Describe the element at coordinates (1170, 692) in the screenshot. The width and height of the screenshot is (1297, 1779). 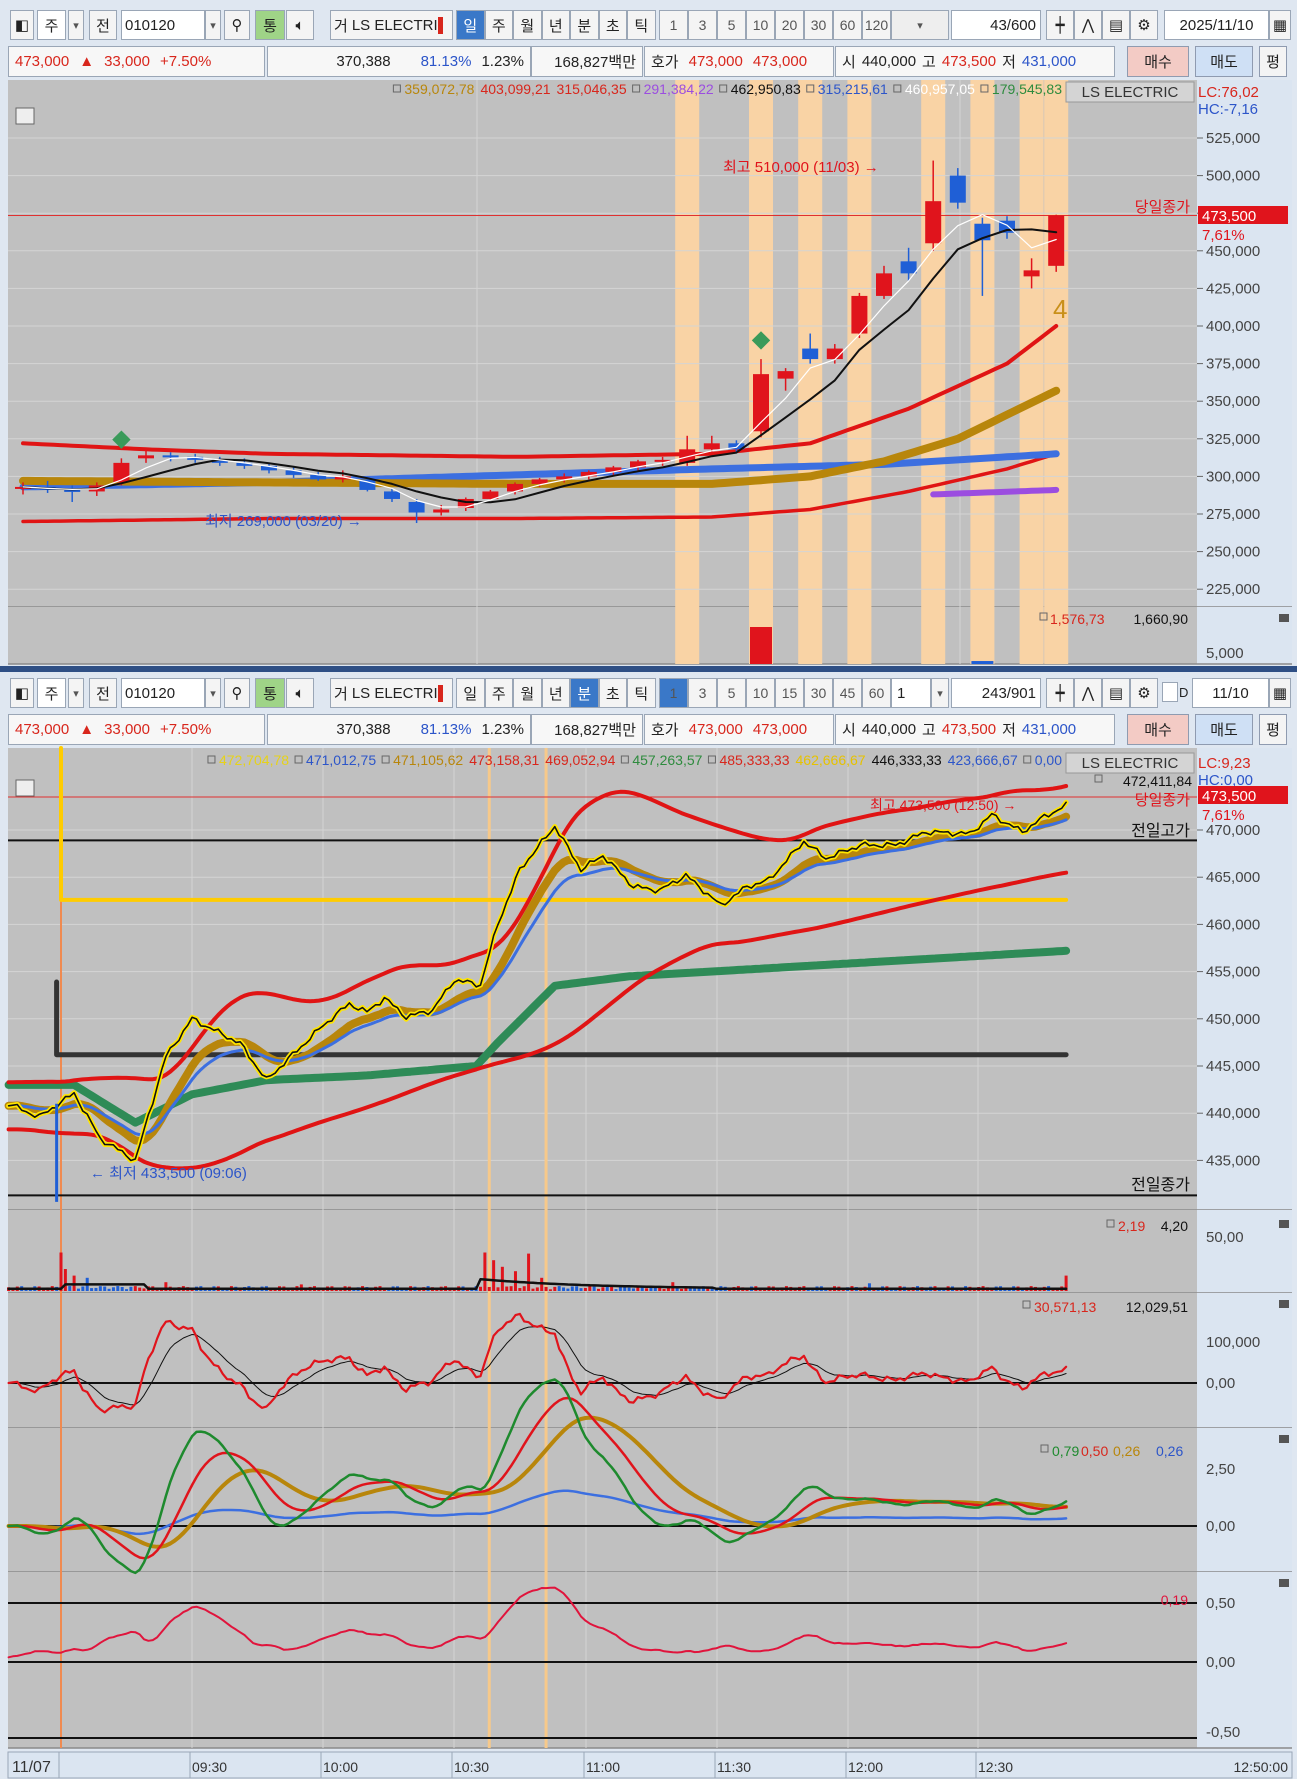
I see `d-checkbox` at that location.